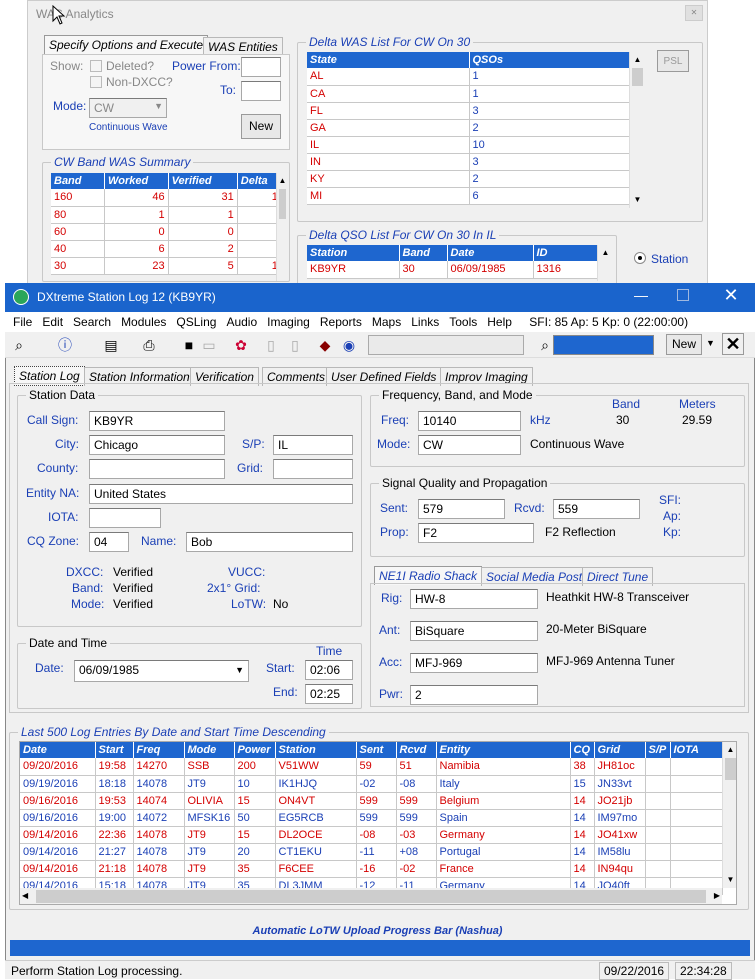 The height and width of the screenshot is (980, 755). Describe the element at coordinates (468, 145) in the screenshot. I see `table-row: IL 10` at that location.